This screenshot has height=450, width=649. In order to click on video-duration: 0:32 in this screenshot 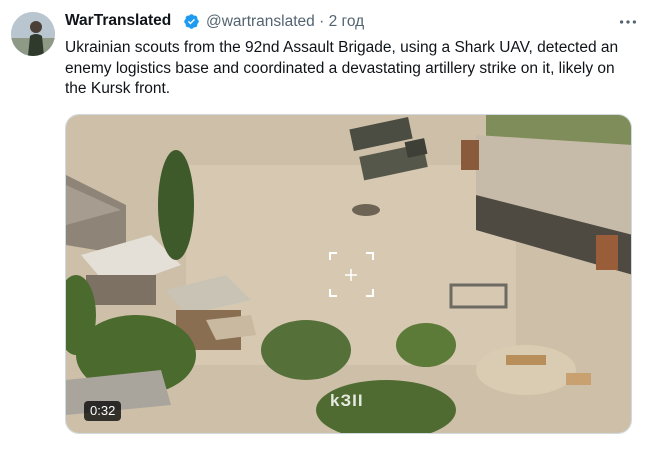, I will do `click(103, 411)`.